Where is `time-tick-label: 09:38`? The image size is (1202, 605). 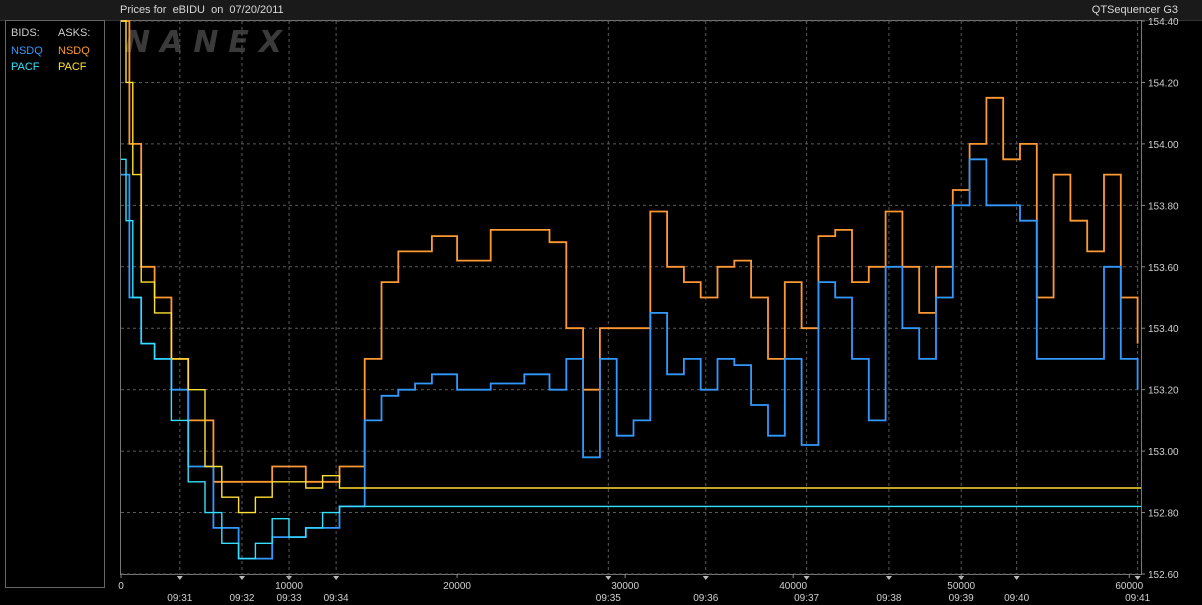 time-tick-label: 09:38 is located at coordinates (888, 598).